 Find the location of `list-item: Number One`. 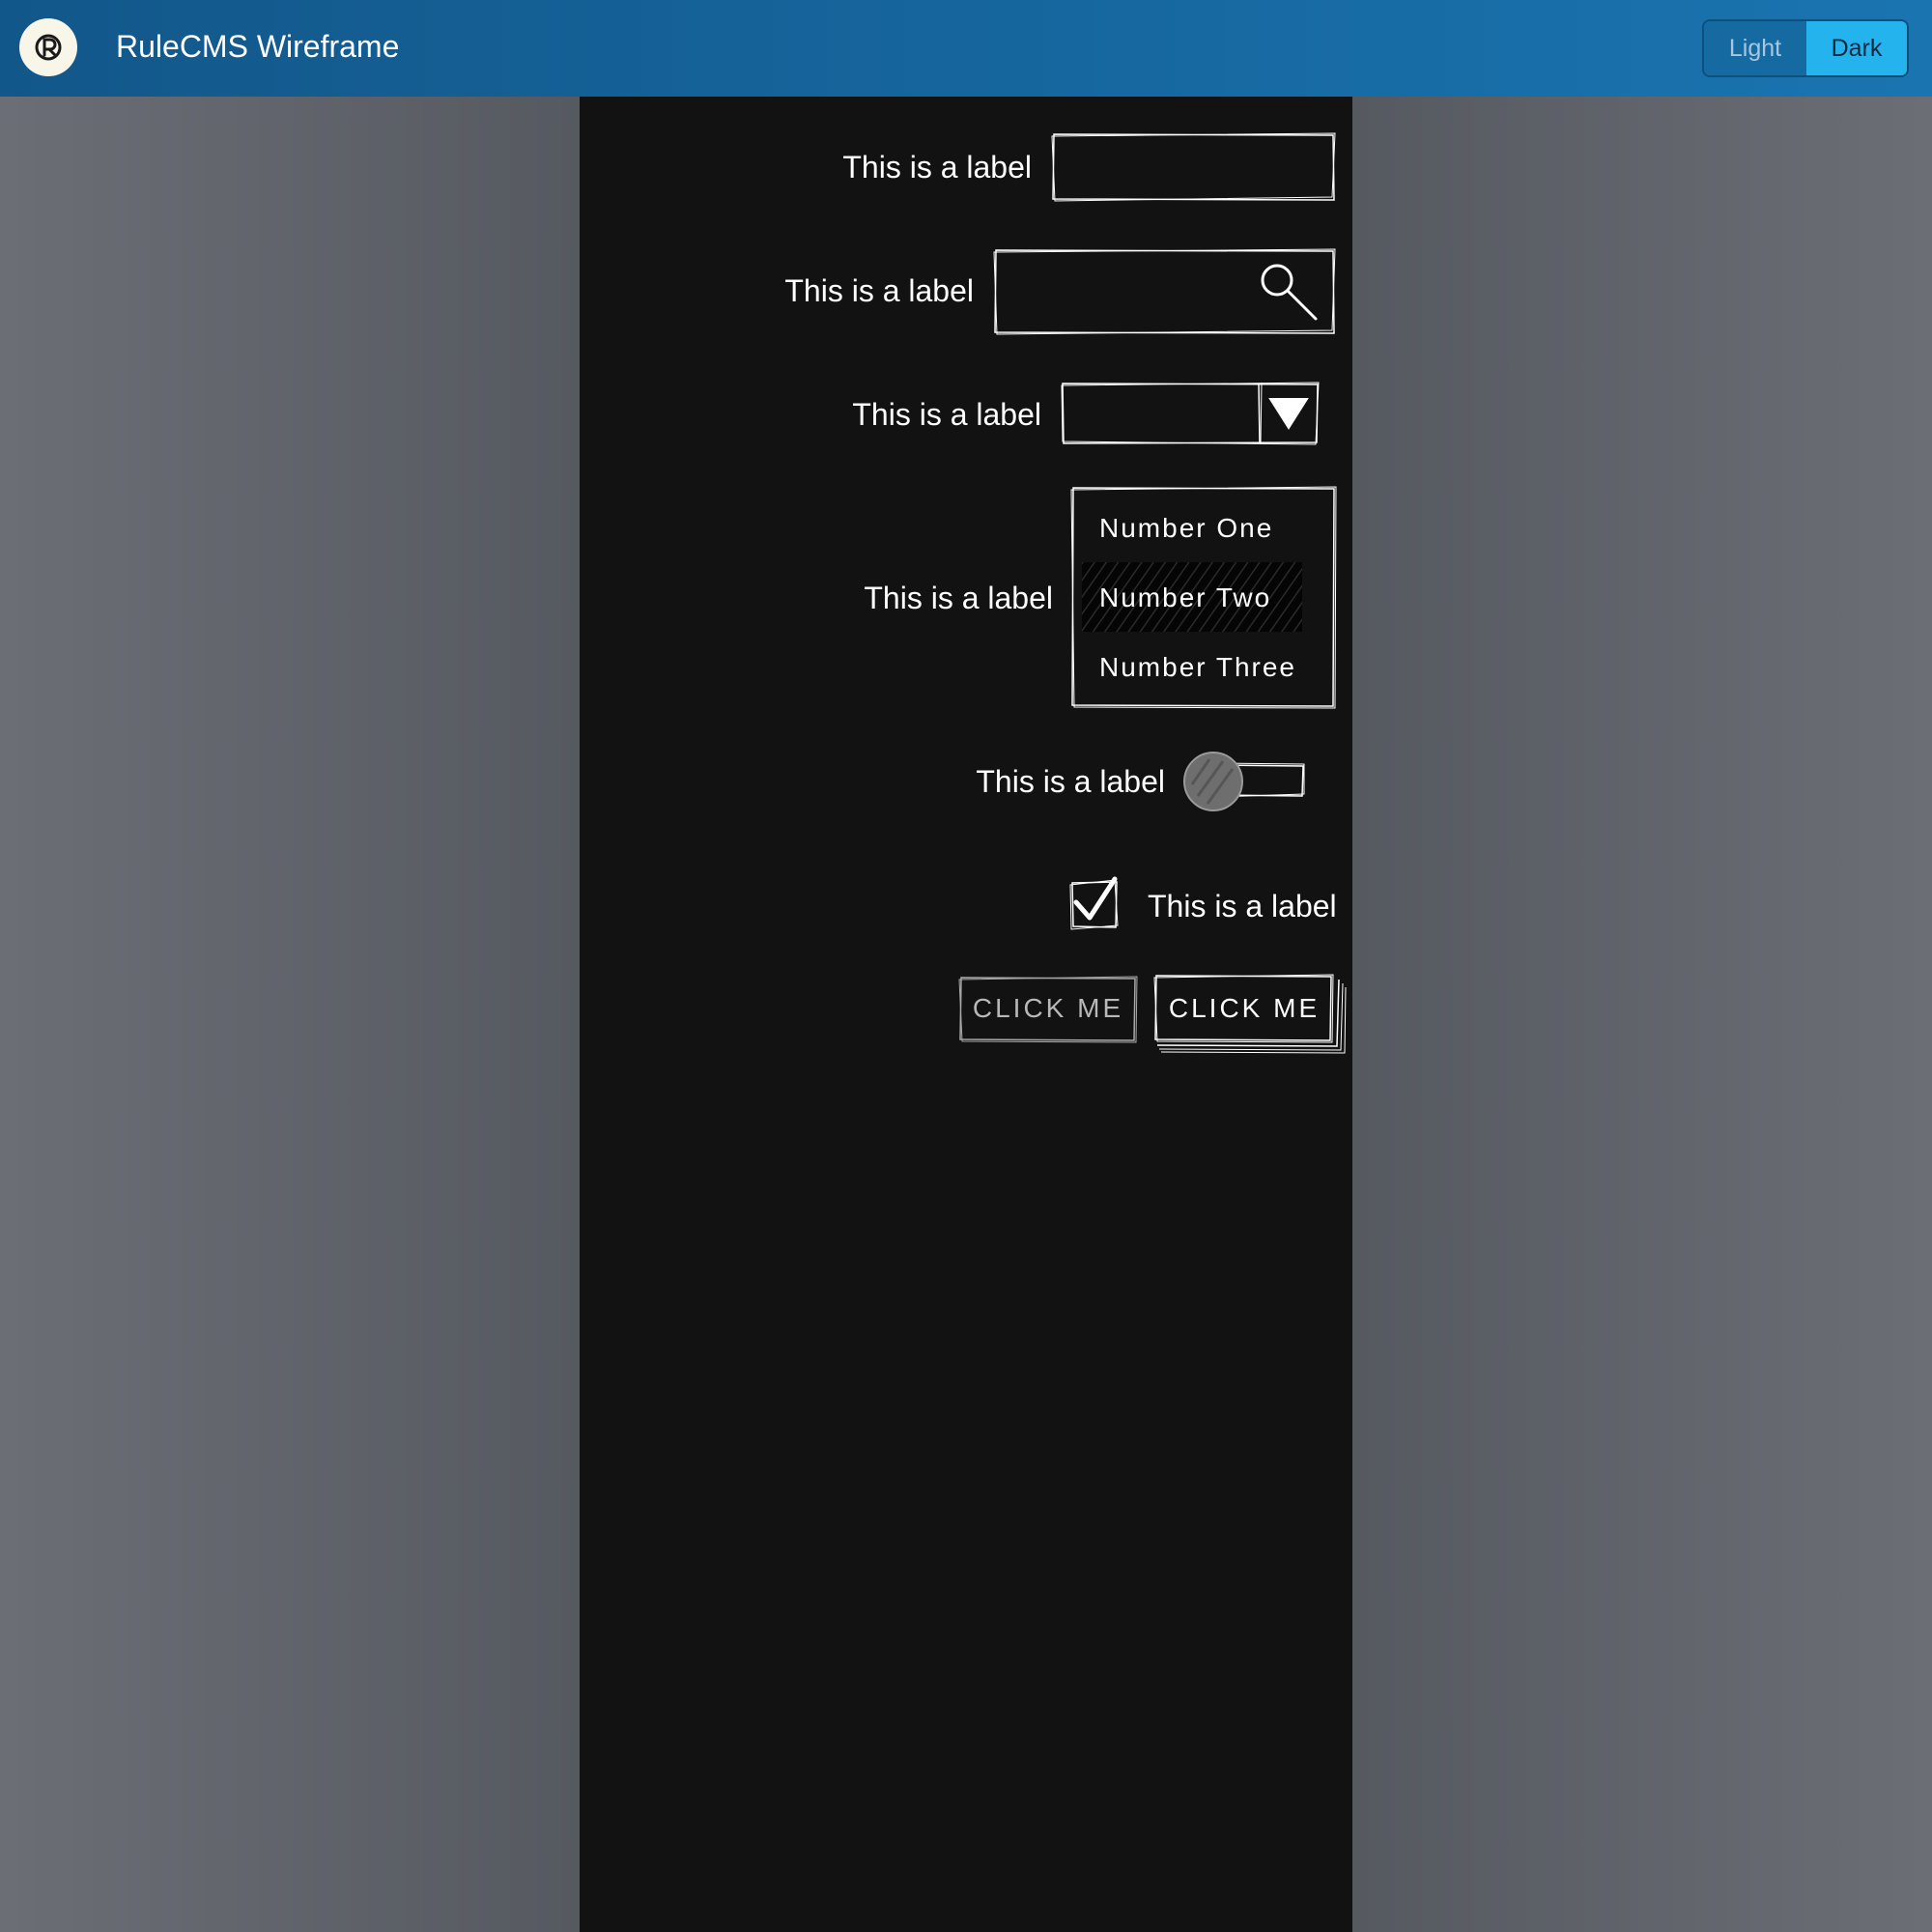

list-item: Number One is located at coordinates (1210, 528).